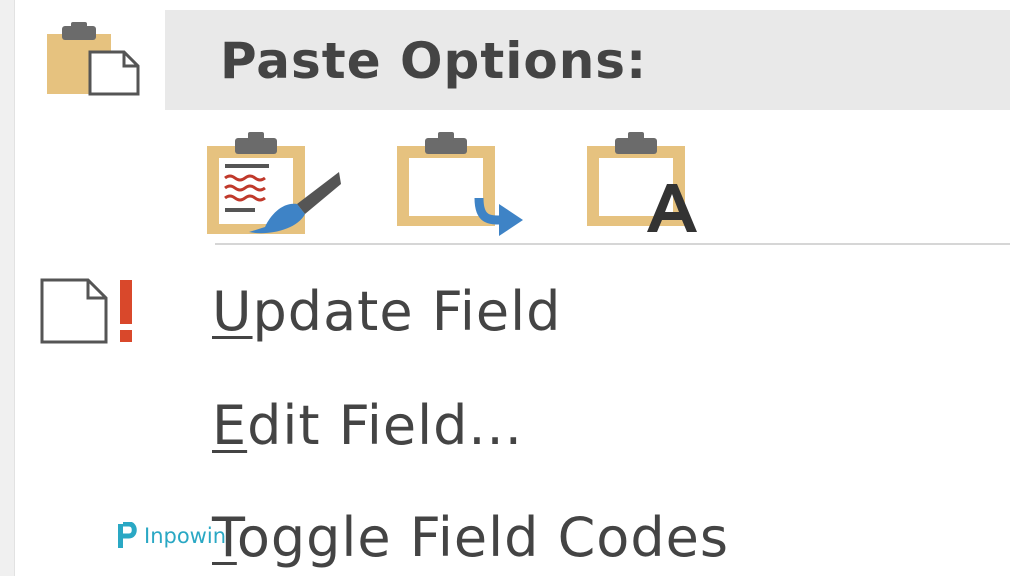 This screenshot has width=1024, height=576. Describe the element at coordinates (407, 311) in the screenshot. I see `menu-item-label-rest: pdate Field` at that location.